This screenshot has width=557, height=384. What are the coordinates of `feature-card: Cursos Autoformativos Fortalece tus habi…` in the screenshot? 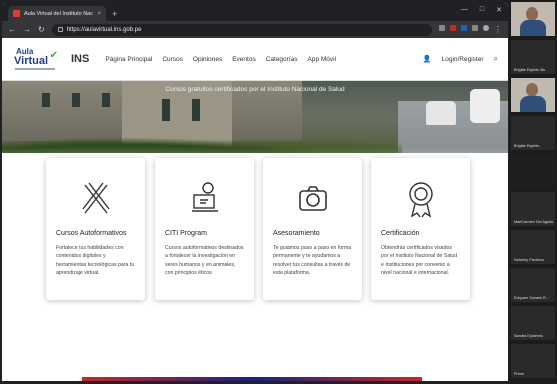 It's located at (95, 229).